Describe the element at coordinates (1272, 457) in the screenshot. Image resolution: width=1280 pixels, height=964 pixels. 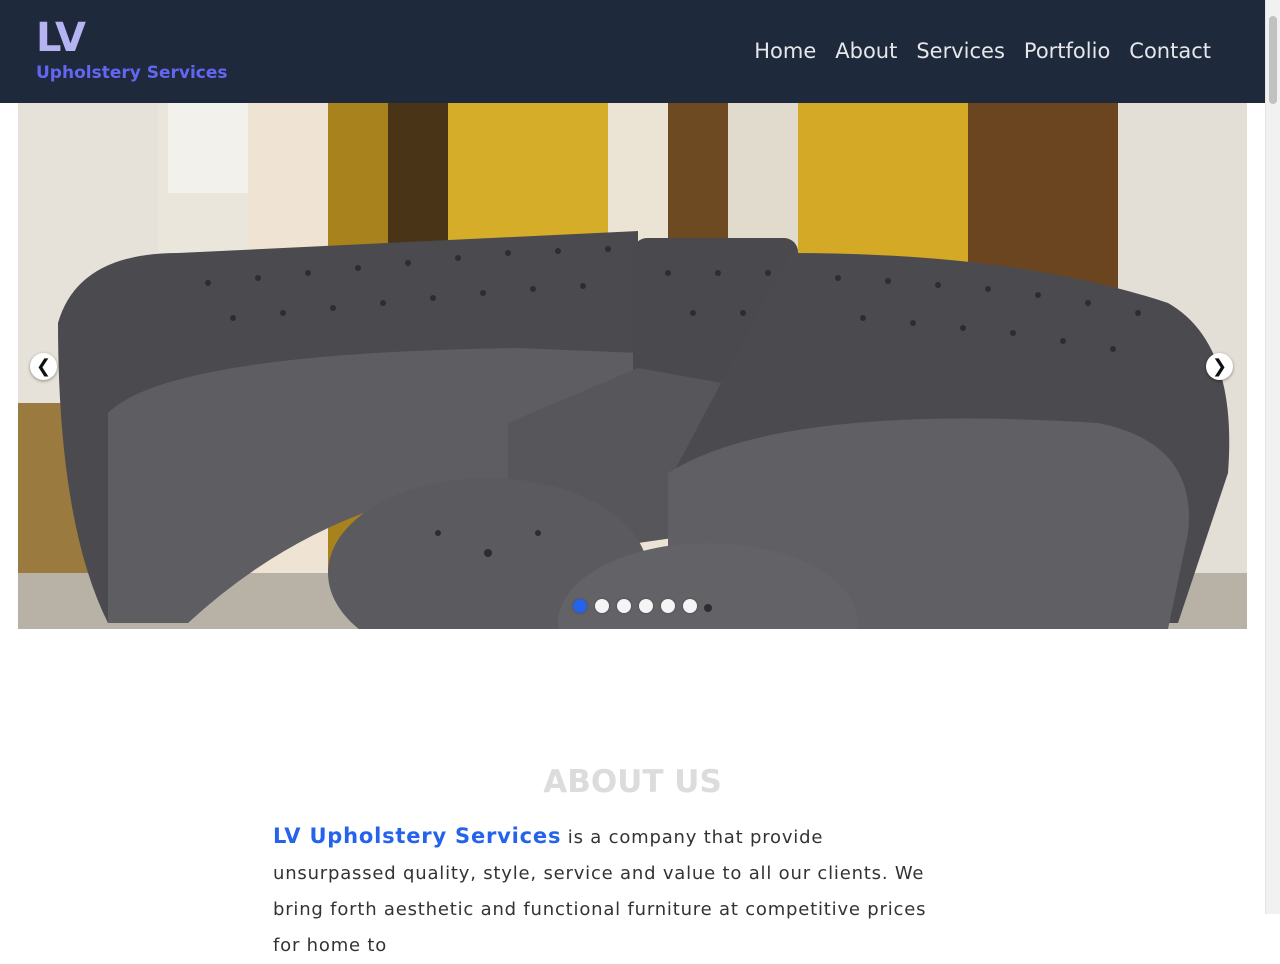
I see `vertical-scrollbar` at that location.